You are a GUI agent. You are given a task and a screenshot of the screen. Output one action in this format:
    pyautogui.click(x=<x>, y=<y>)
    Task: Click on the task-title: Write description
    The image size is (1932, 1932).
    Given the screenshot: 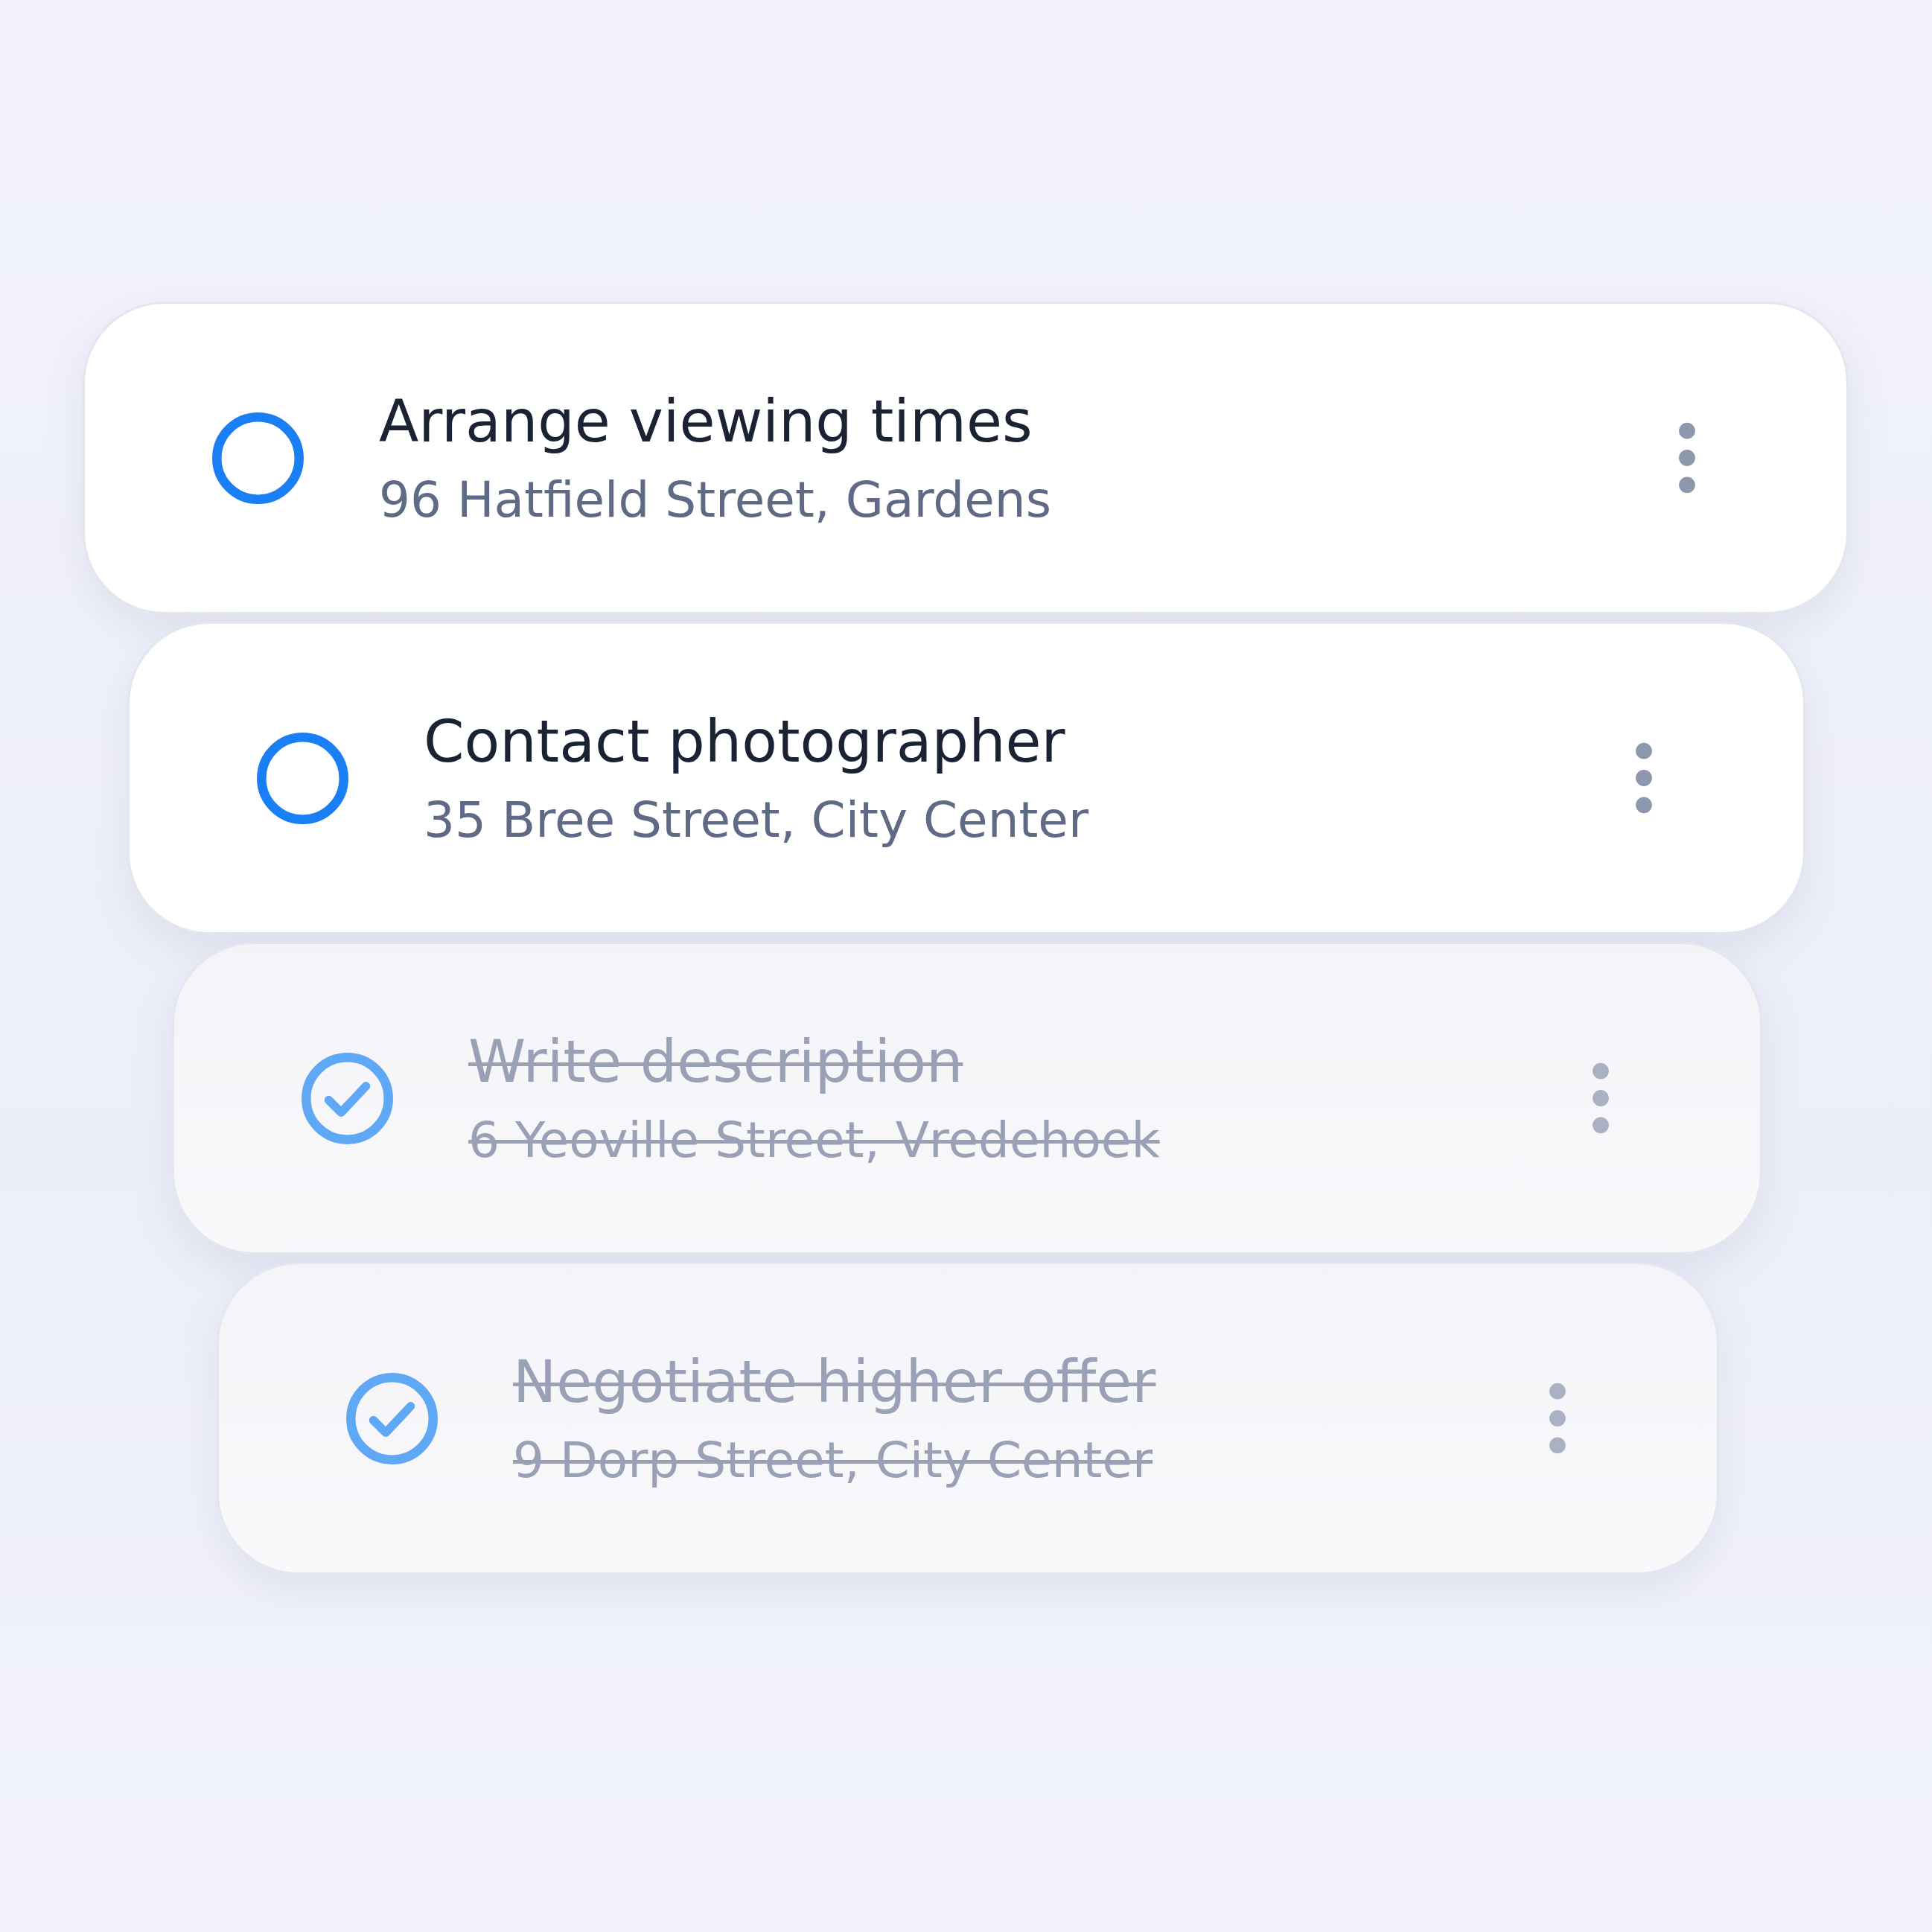 What is the action you would take?
    pyautogui.click(x=716, y=1061)
    